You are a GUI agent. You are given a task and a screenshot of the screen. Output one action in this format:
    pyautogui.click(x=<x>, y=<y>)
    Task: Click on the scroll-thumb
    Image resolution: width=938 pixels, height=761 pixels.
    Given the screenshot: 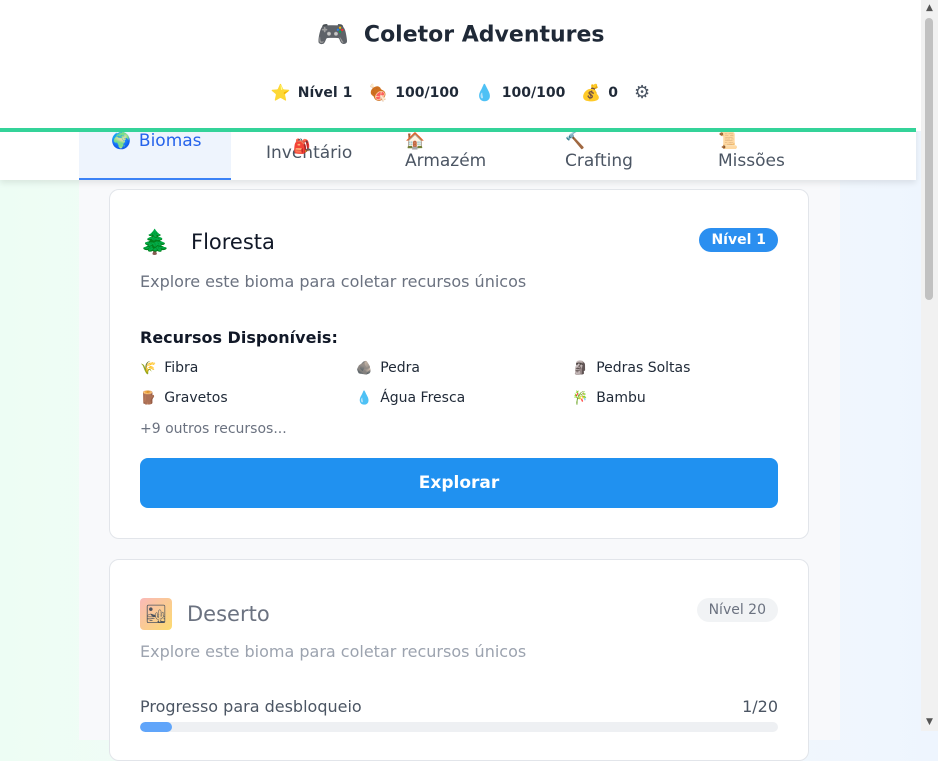 What is the action you would take?
    pyautogui.click(x=929, y=159)
    